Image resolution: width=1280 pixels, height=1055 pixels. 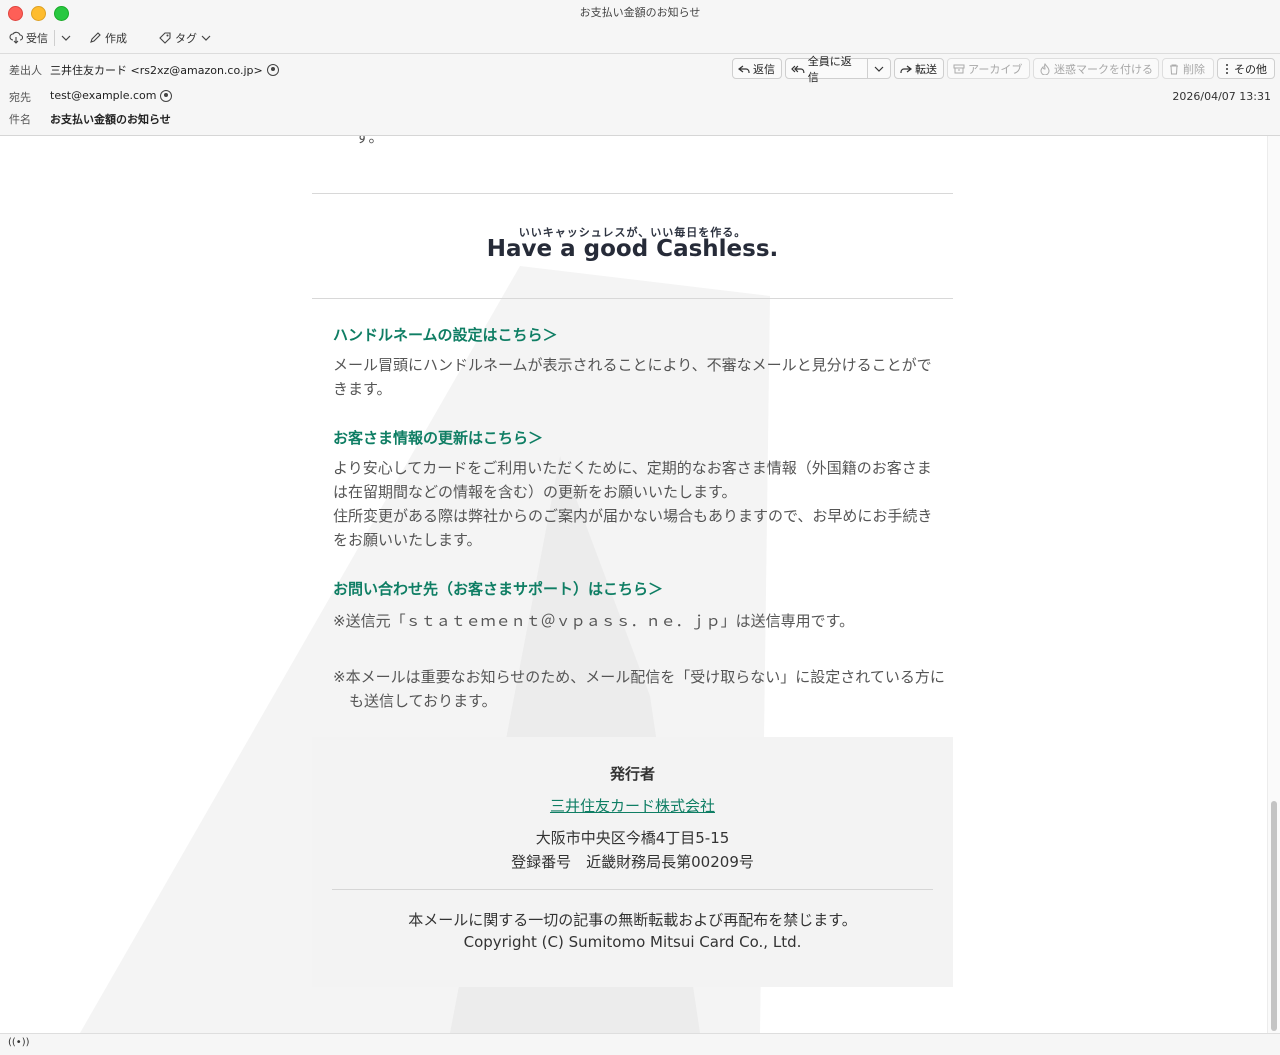 What do you see at coordinates (829, 69) in the screenshot?
I see `reply-all-label: 全員に返信` at bounding box center [829, 69].